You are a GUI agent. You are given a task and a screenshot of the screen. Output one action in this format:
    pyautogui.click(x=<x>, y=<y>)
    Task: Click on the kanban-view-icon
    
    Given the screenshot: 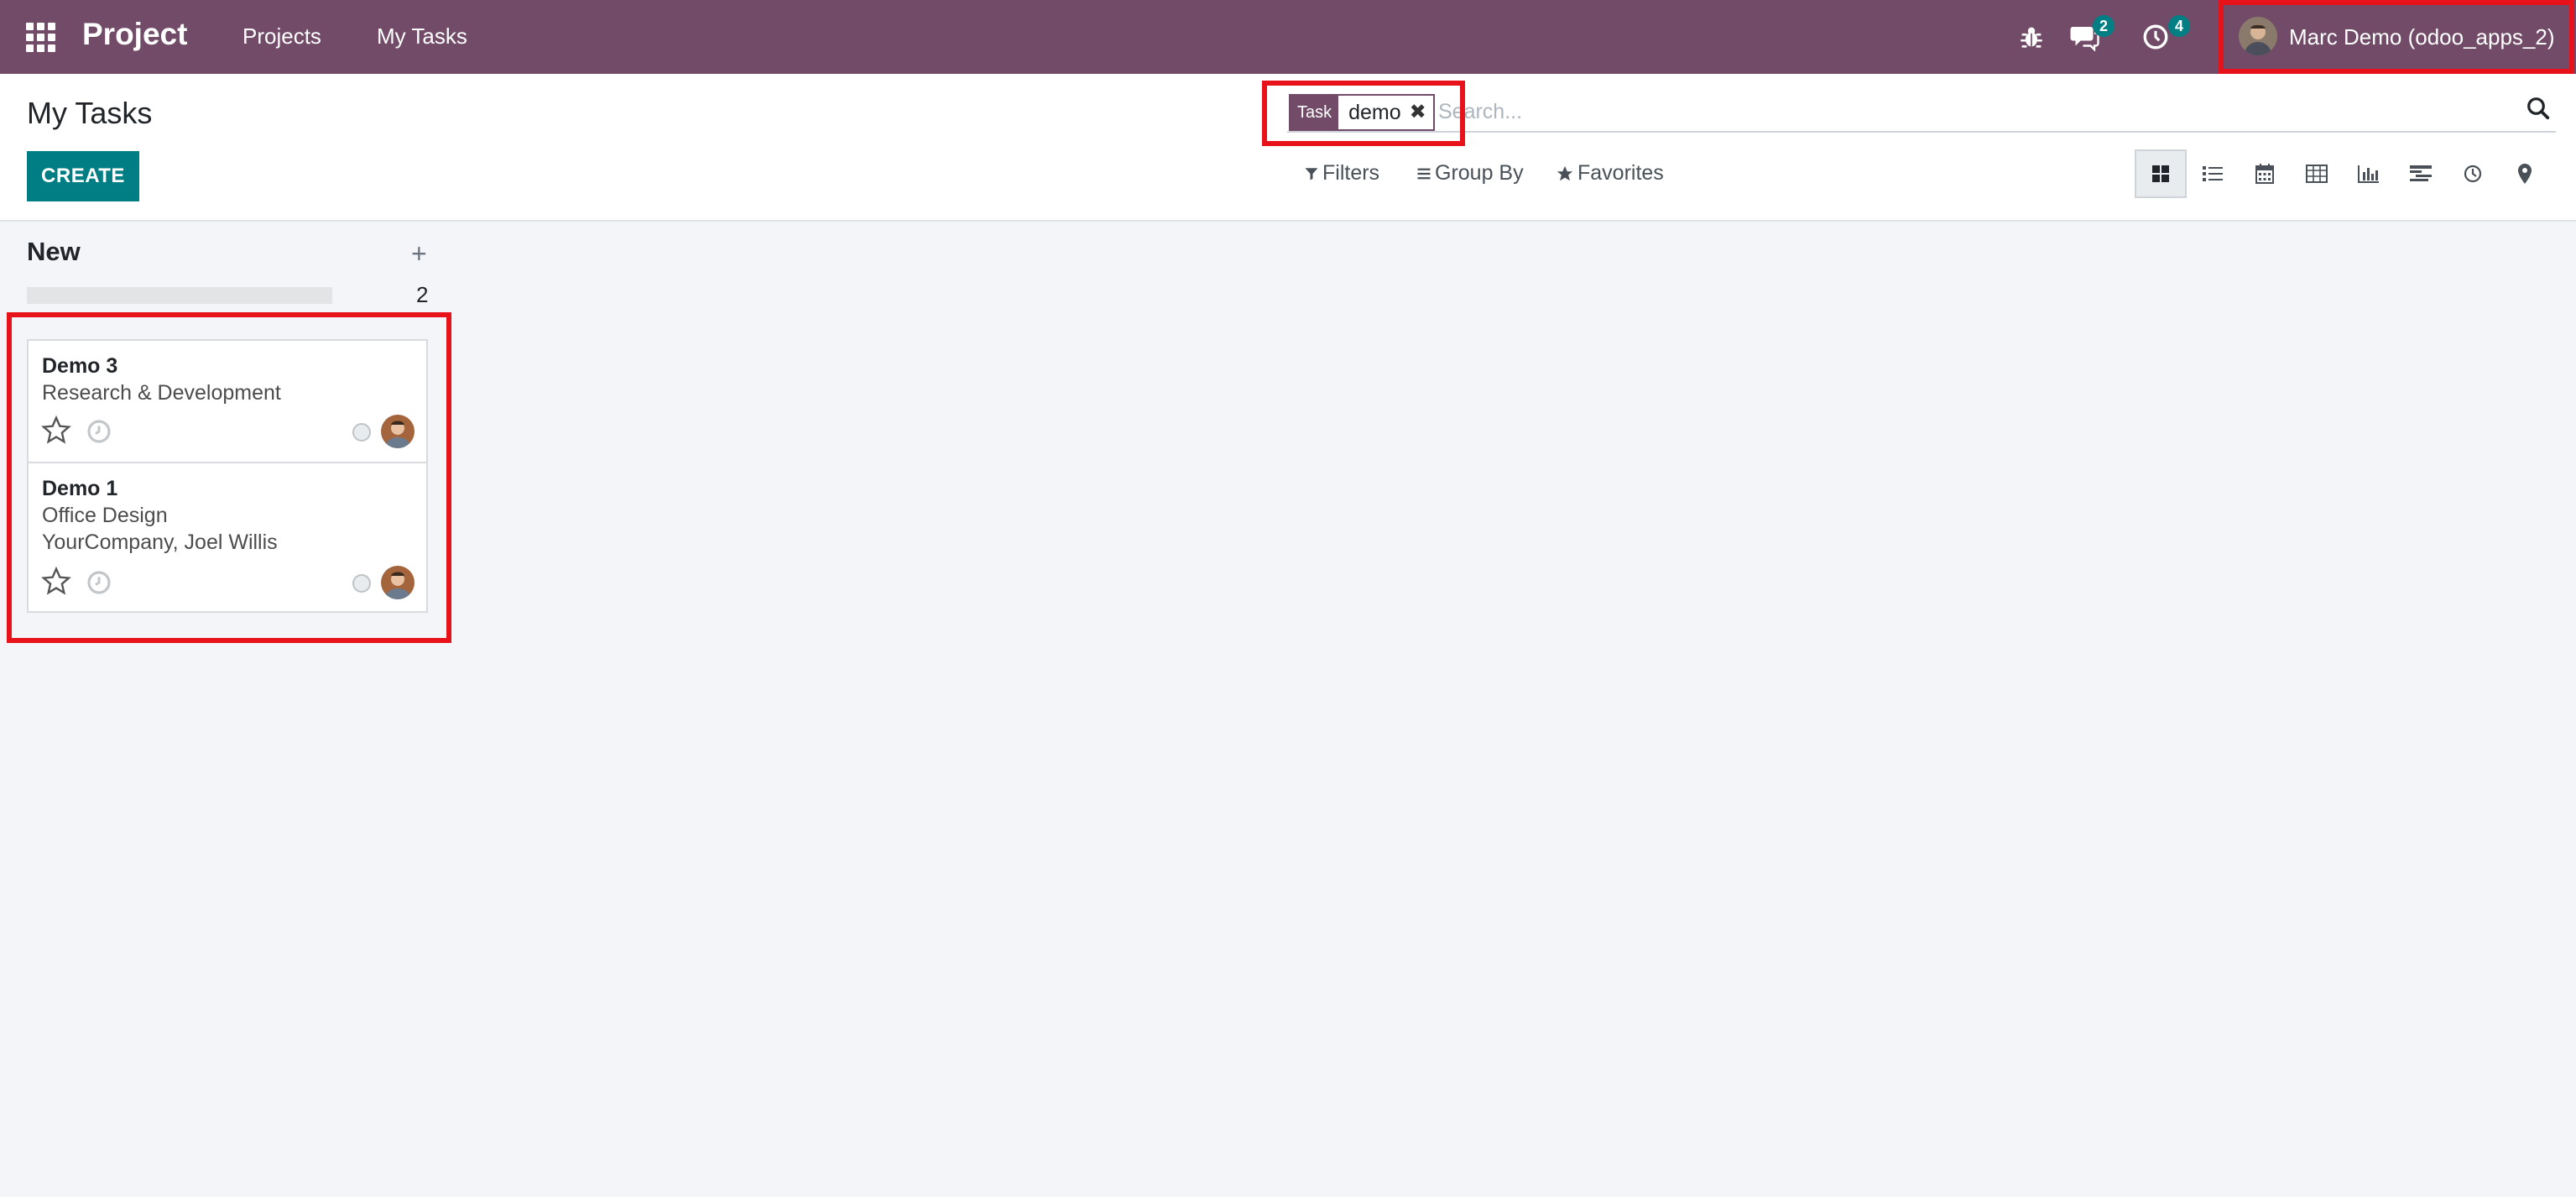 What is the action you would take?
    pyautogui.click(x=2161, y=174)
    